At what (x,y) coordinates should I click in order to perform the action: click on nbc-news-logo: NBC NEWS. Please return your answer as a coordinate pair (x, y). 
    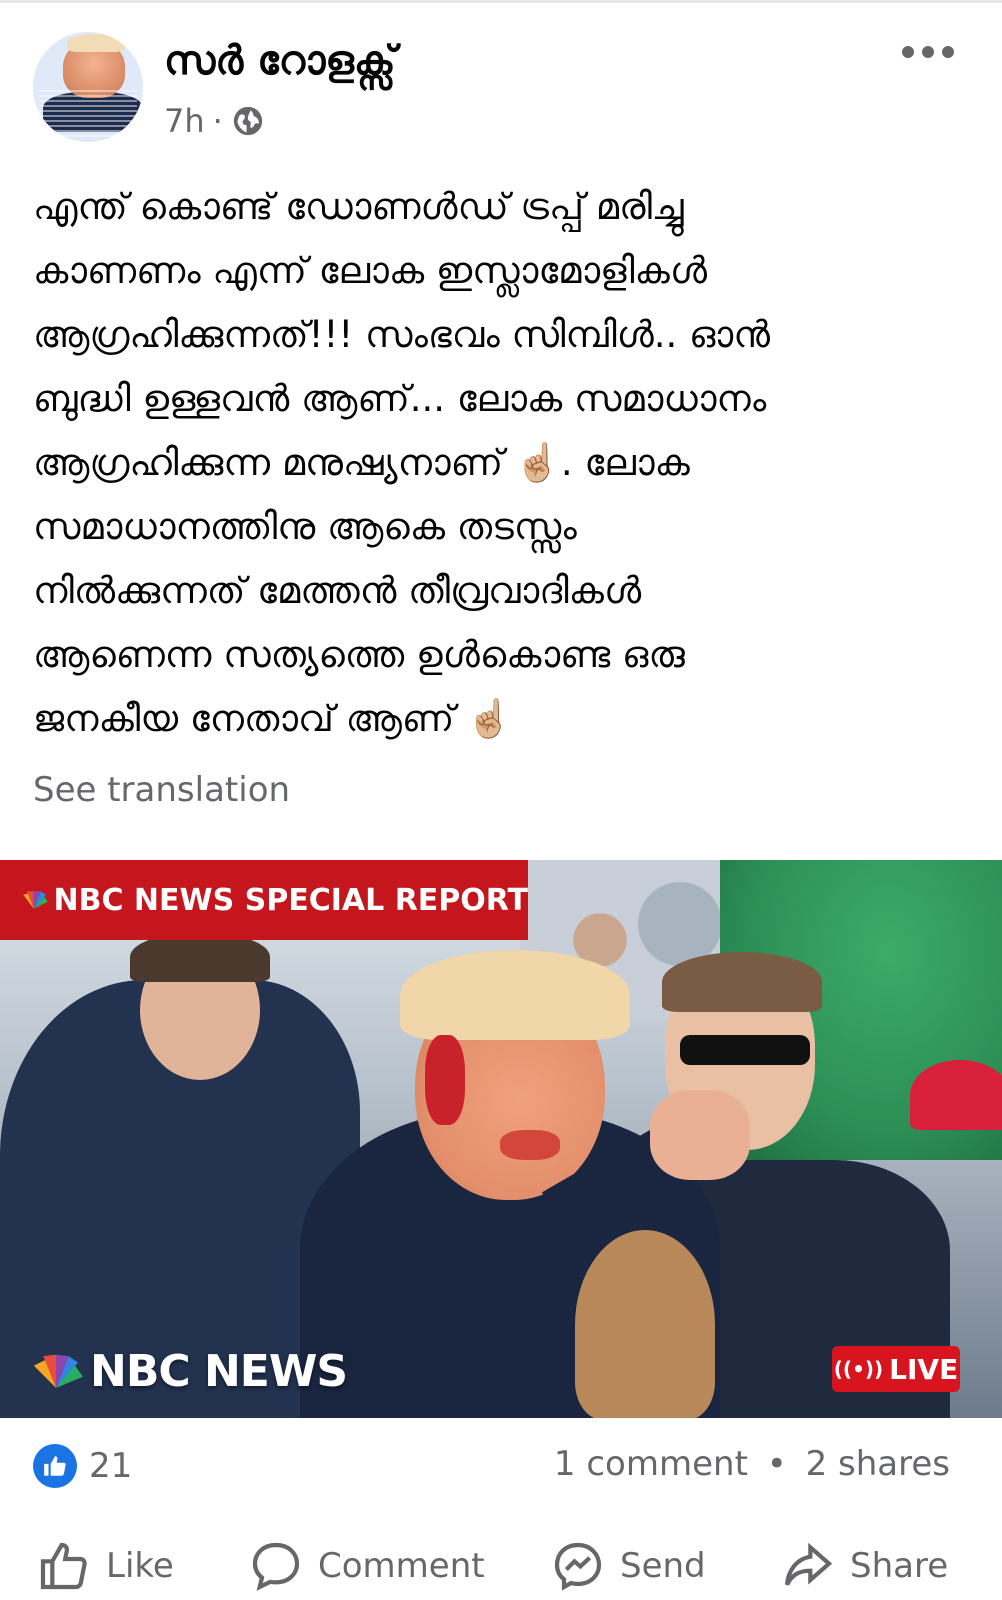
    Looking at the image, I should click on (187, 1371).